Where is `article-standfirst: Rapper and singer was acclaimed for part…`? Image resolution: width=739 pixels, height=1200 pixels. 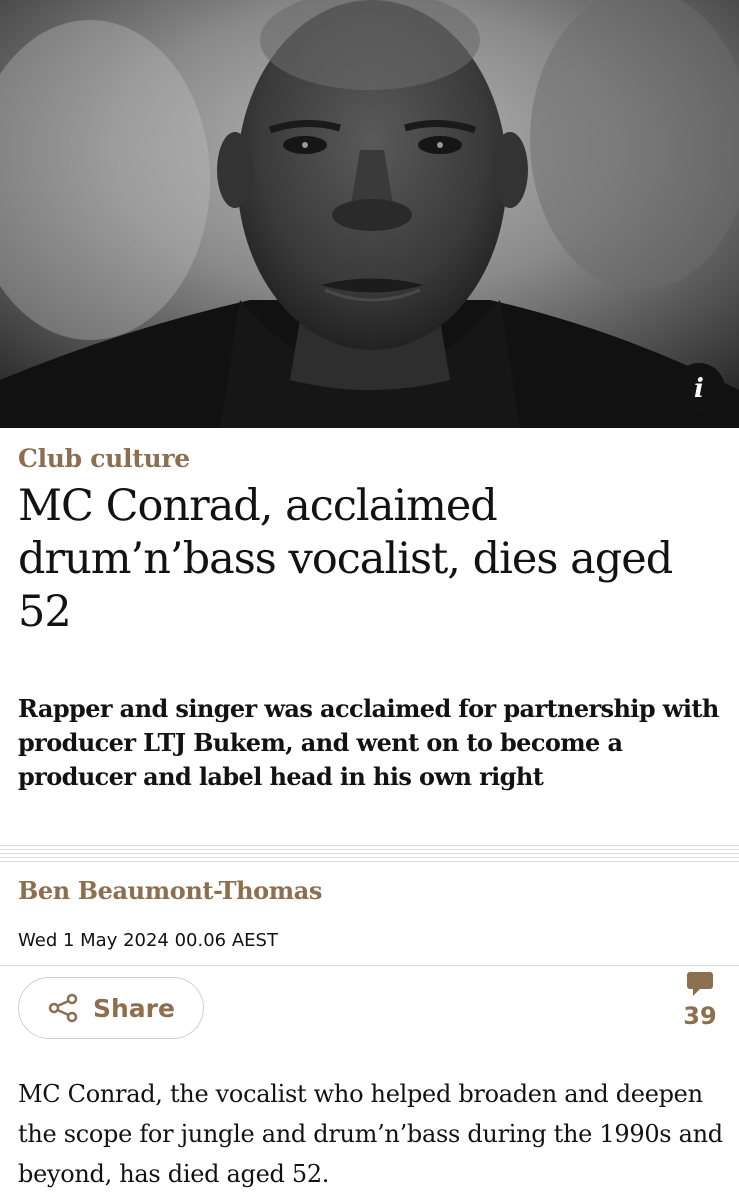 article-standfirst: Rapper and singer was acclaimed for part… is located at coordinates (368, 742).